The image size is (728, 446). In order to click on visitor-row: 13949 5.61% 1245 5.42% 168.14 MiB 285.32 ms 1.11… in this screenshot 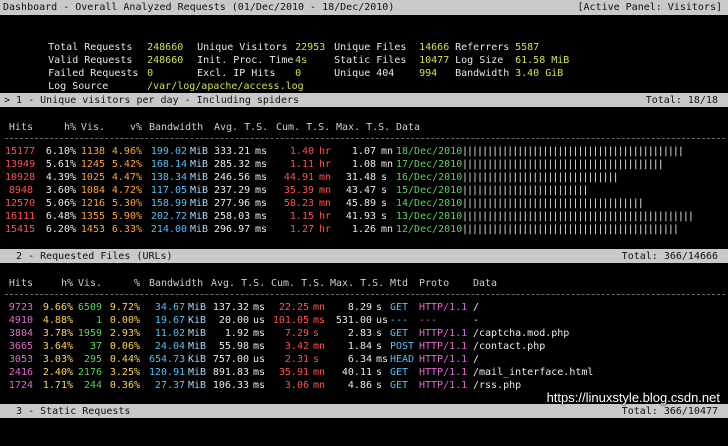, I will do `click(365, 164)`.